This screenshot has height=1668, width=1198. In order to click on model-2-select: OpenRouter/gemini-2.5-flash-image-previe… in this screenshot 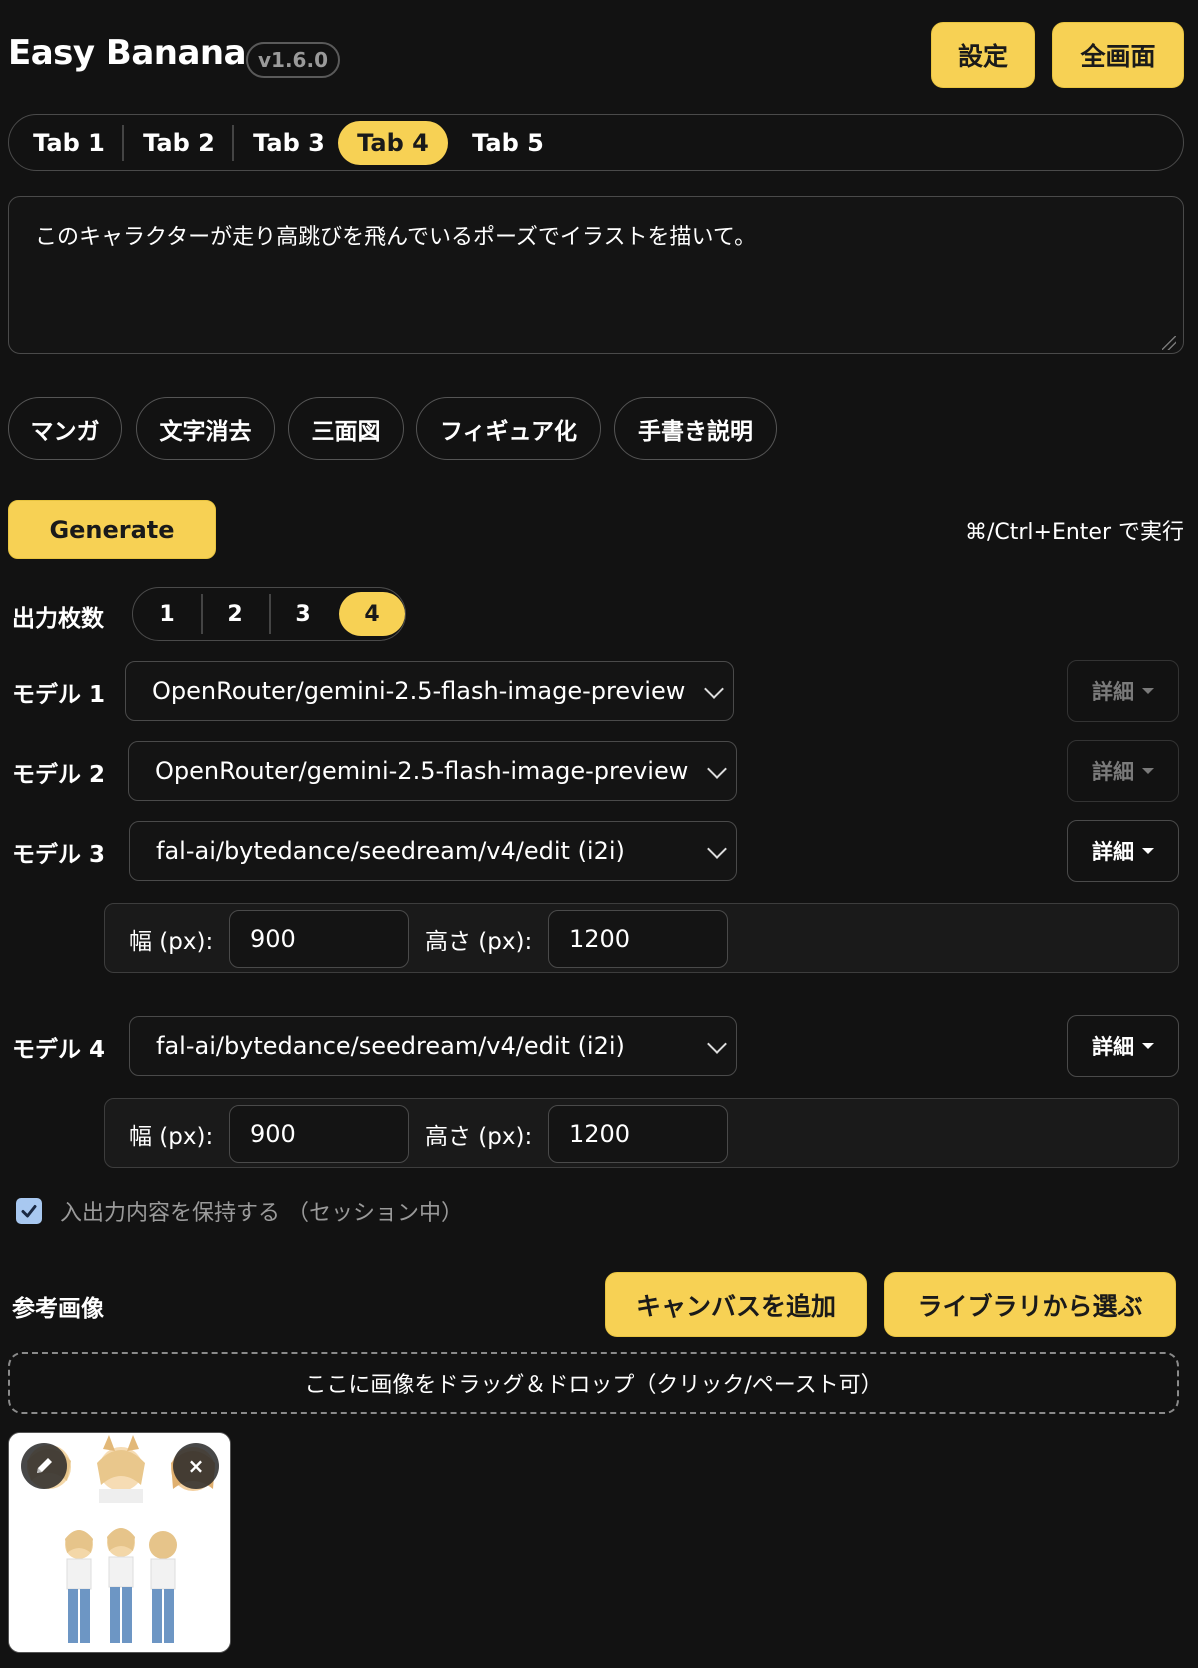, I will do `click(432, 771)`.